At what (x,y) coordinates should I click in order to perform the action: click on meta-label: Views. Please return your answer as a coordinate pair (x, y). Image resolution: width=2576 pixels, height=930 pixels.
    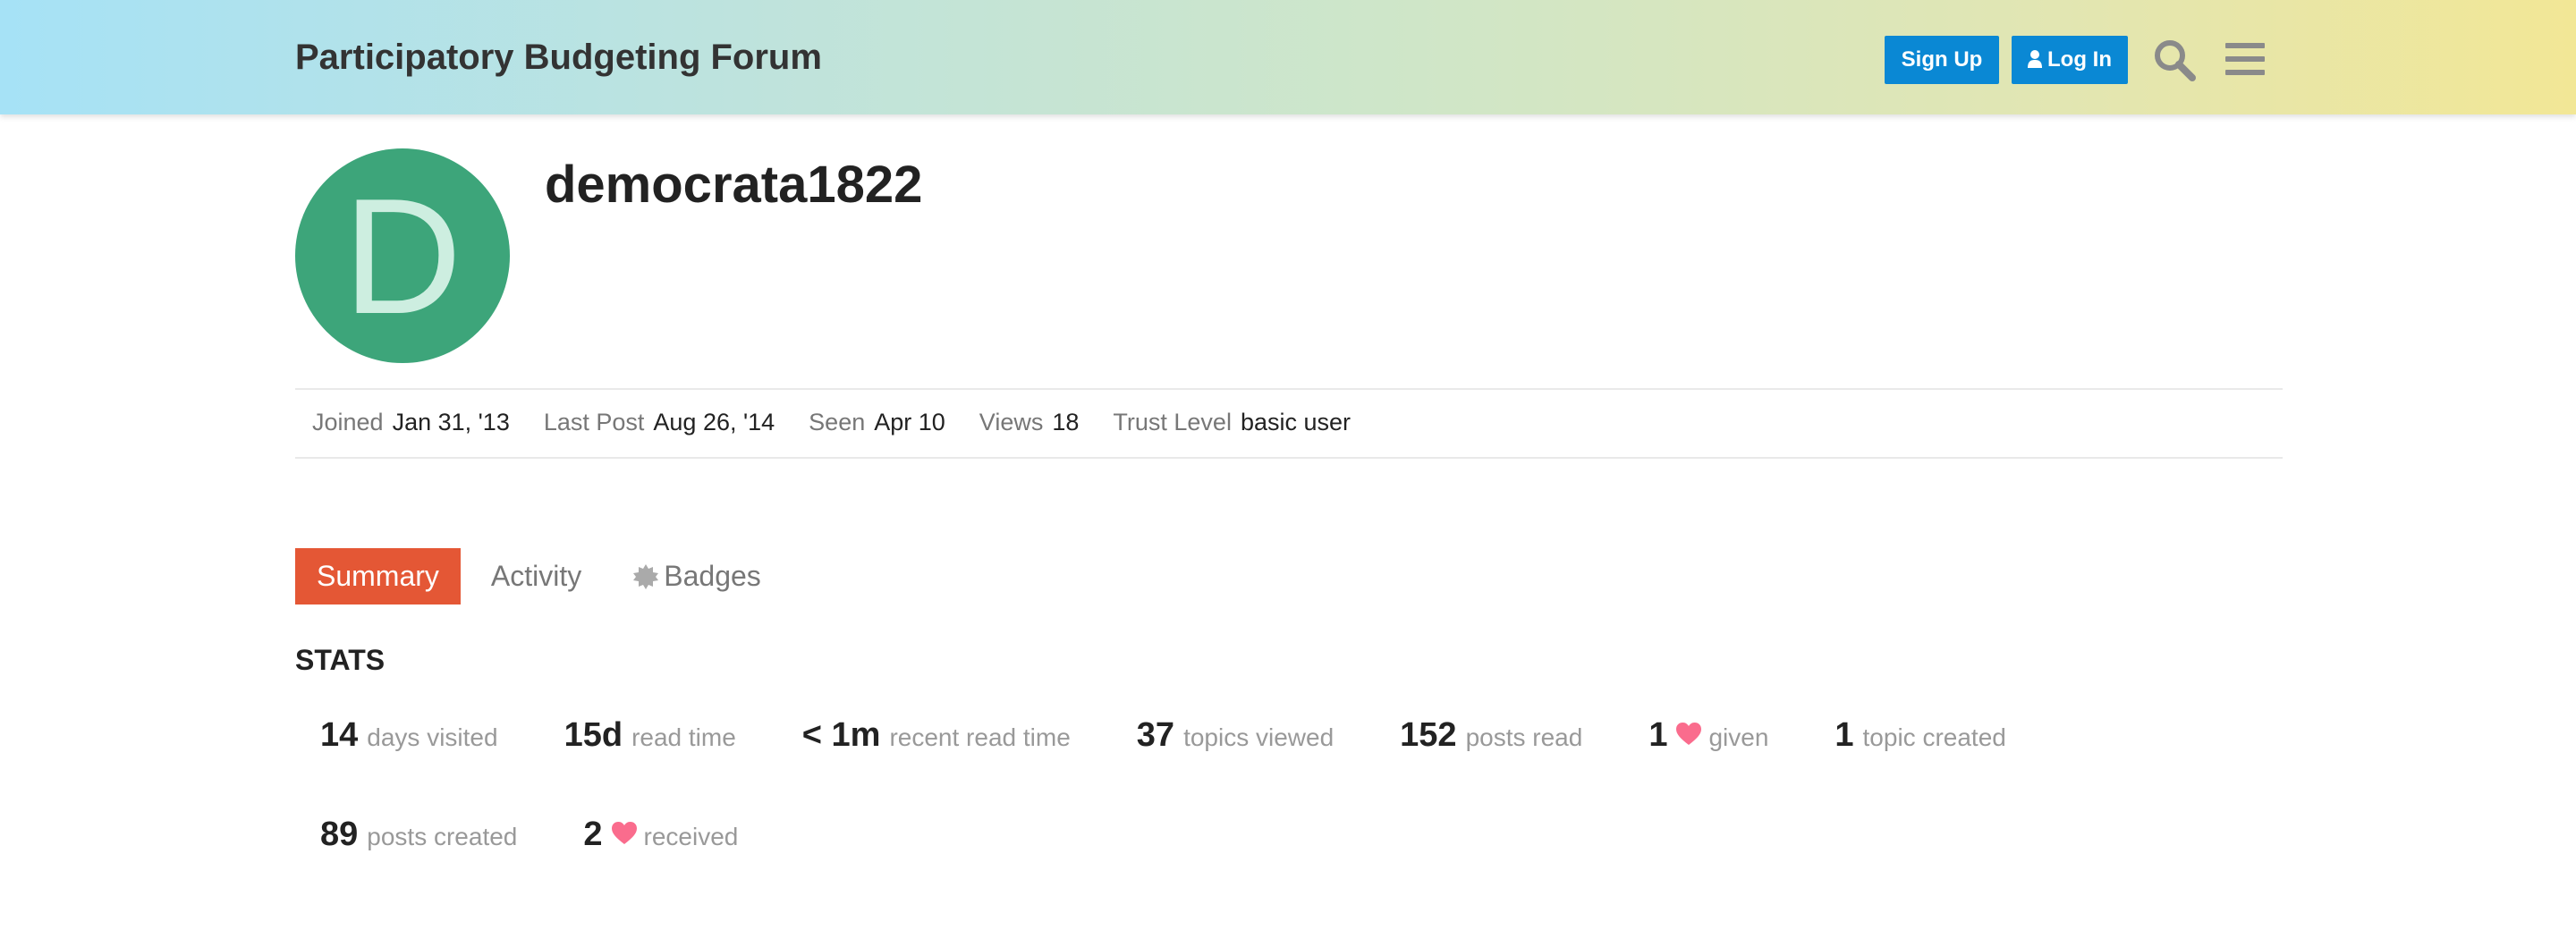
    Looking at the image, I should click on (1011, 422).